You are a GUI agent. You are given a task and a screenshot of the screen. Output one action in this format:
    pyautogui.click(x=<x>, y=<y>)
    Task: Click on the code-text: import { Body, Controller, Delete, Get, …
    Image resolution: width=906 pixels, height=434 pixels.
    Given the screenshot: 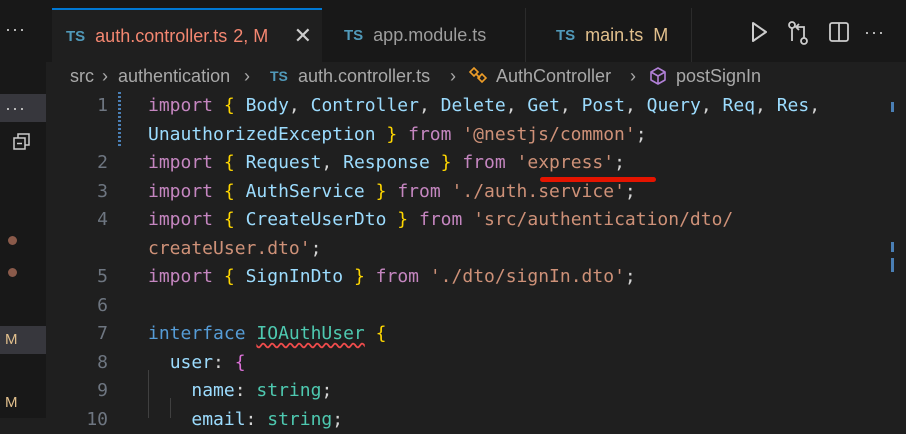 What is the action you would take?
    pyautogui.click(x=484, y=105)
    